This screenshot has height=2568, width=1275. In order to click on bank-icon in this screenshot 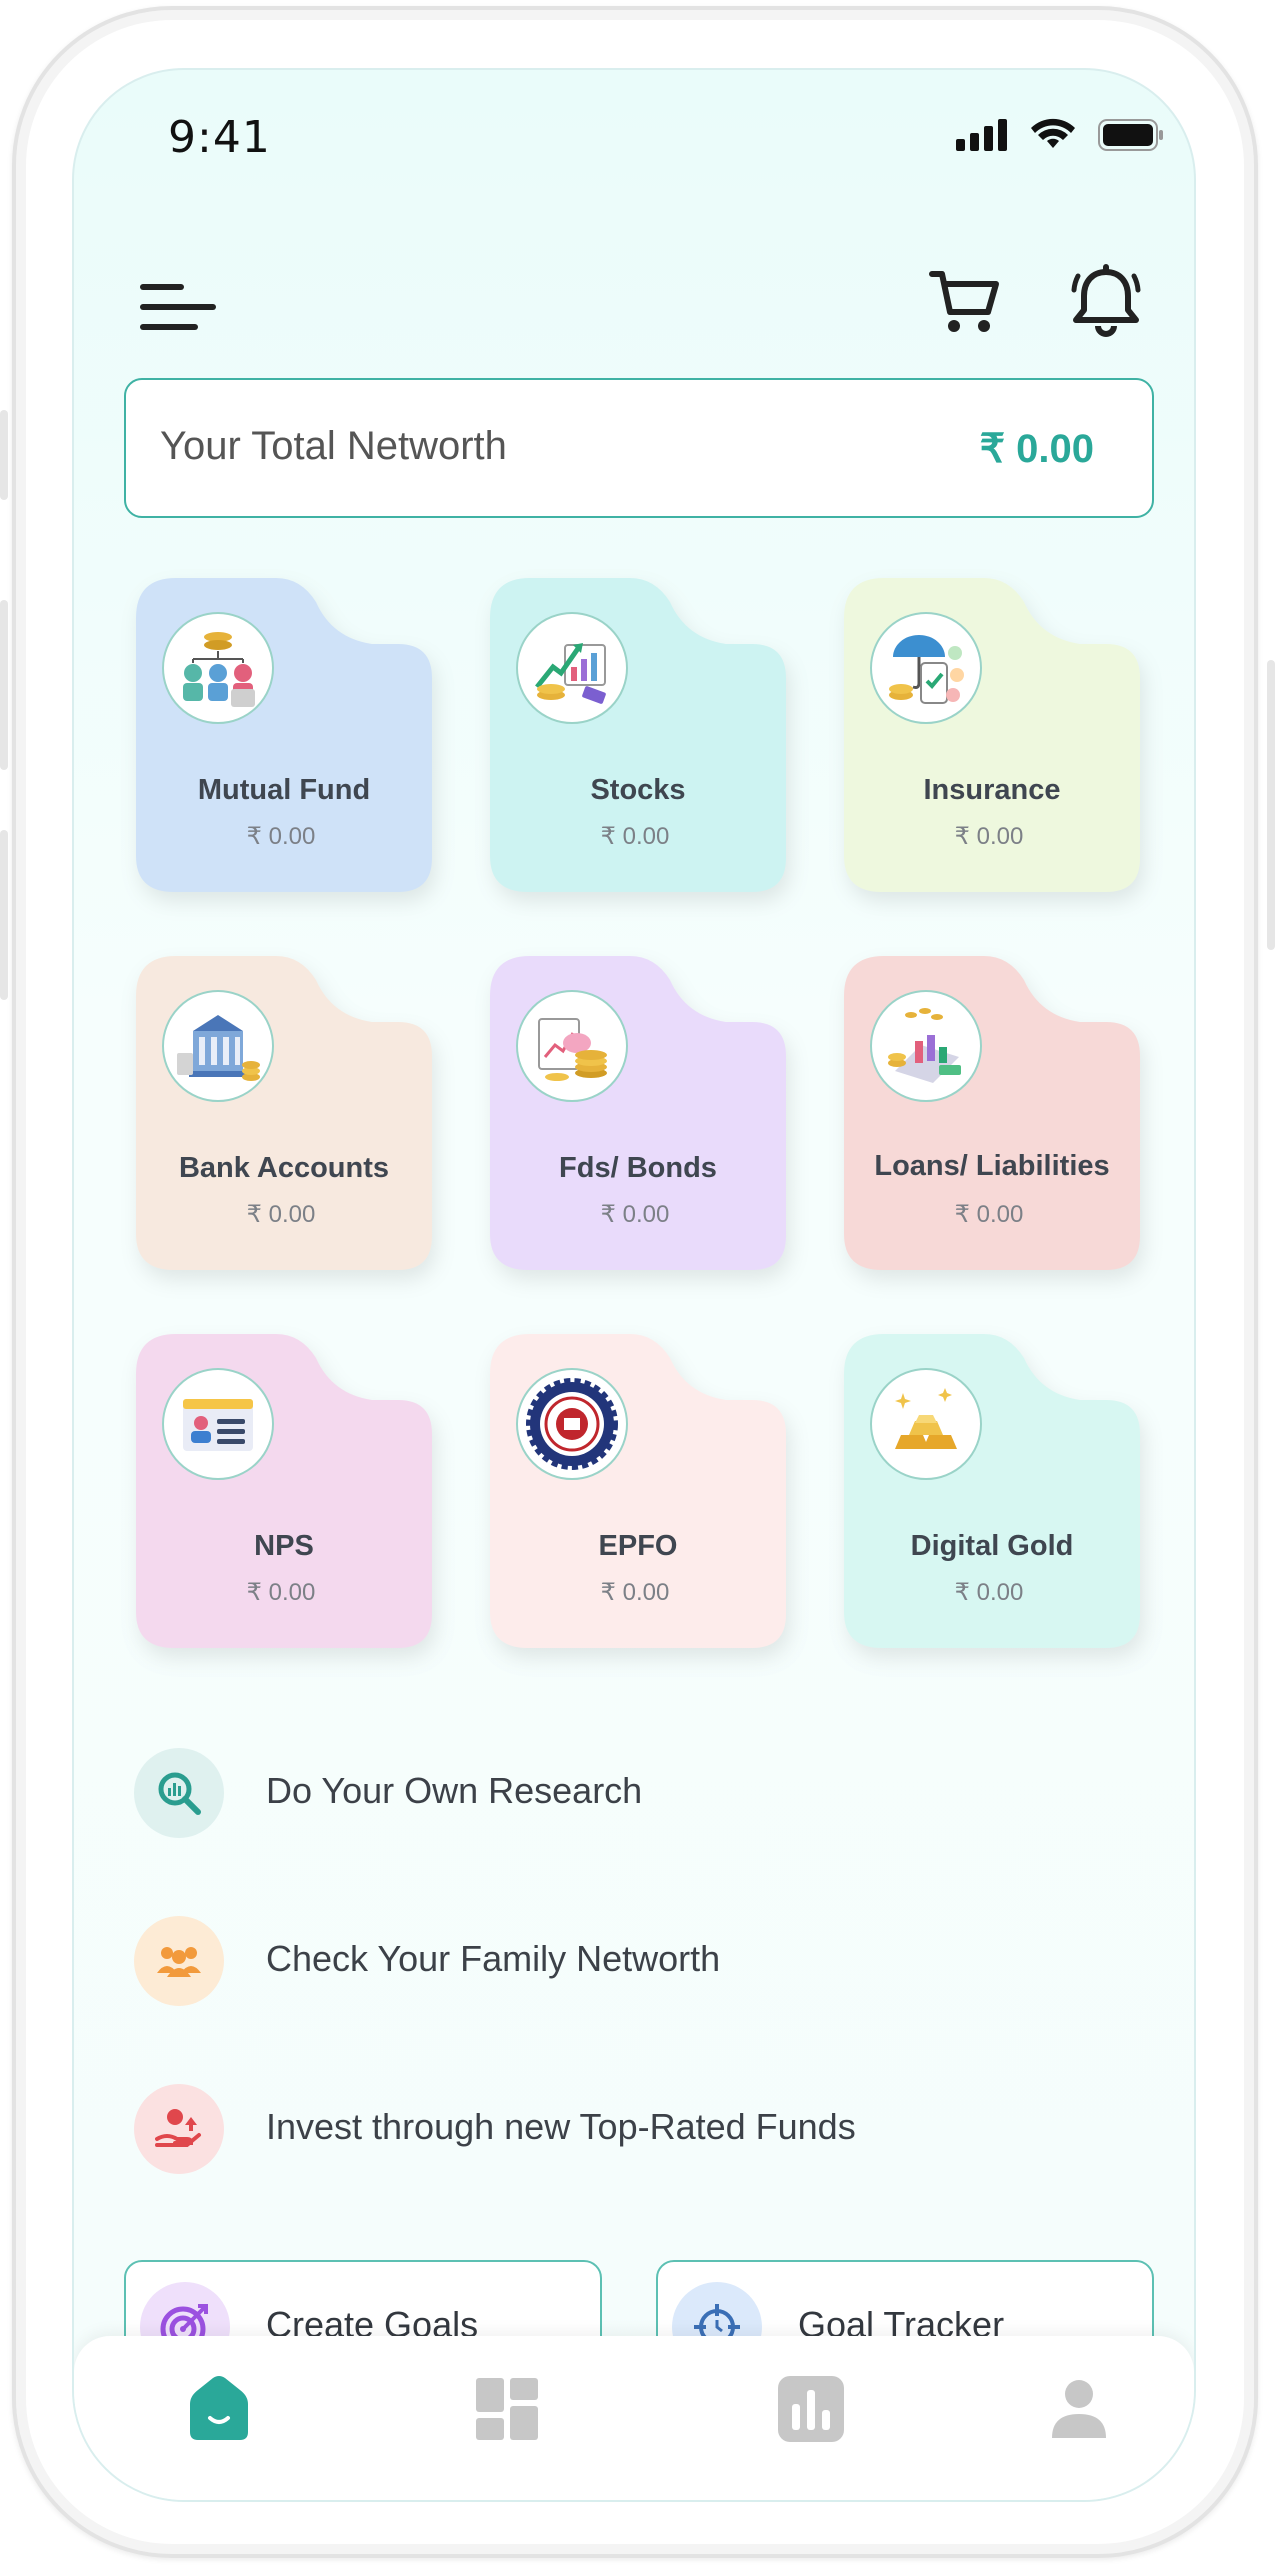, I will do `click(218, 1046)`.